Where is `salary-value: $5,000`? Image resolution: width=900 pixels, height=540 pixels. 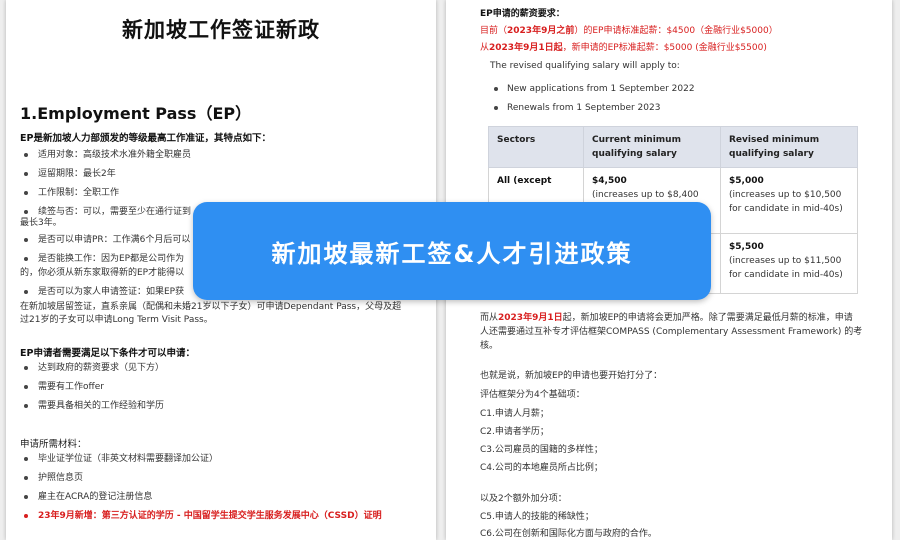 salary-value: $5,000 is located at coordinates (746, 181).